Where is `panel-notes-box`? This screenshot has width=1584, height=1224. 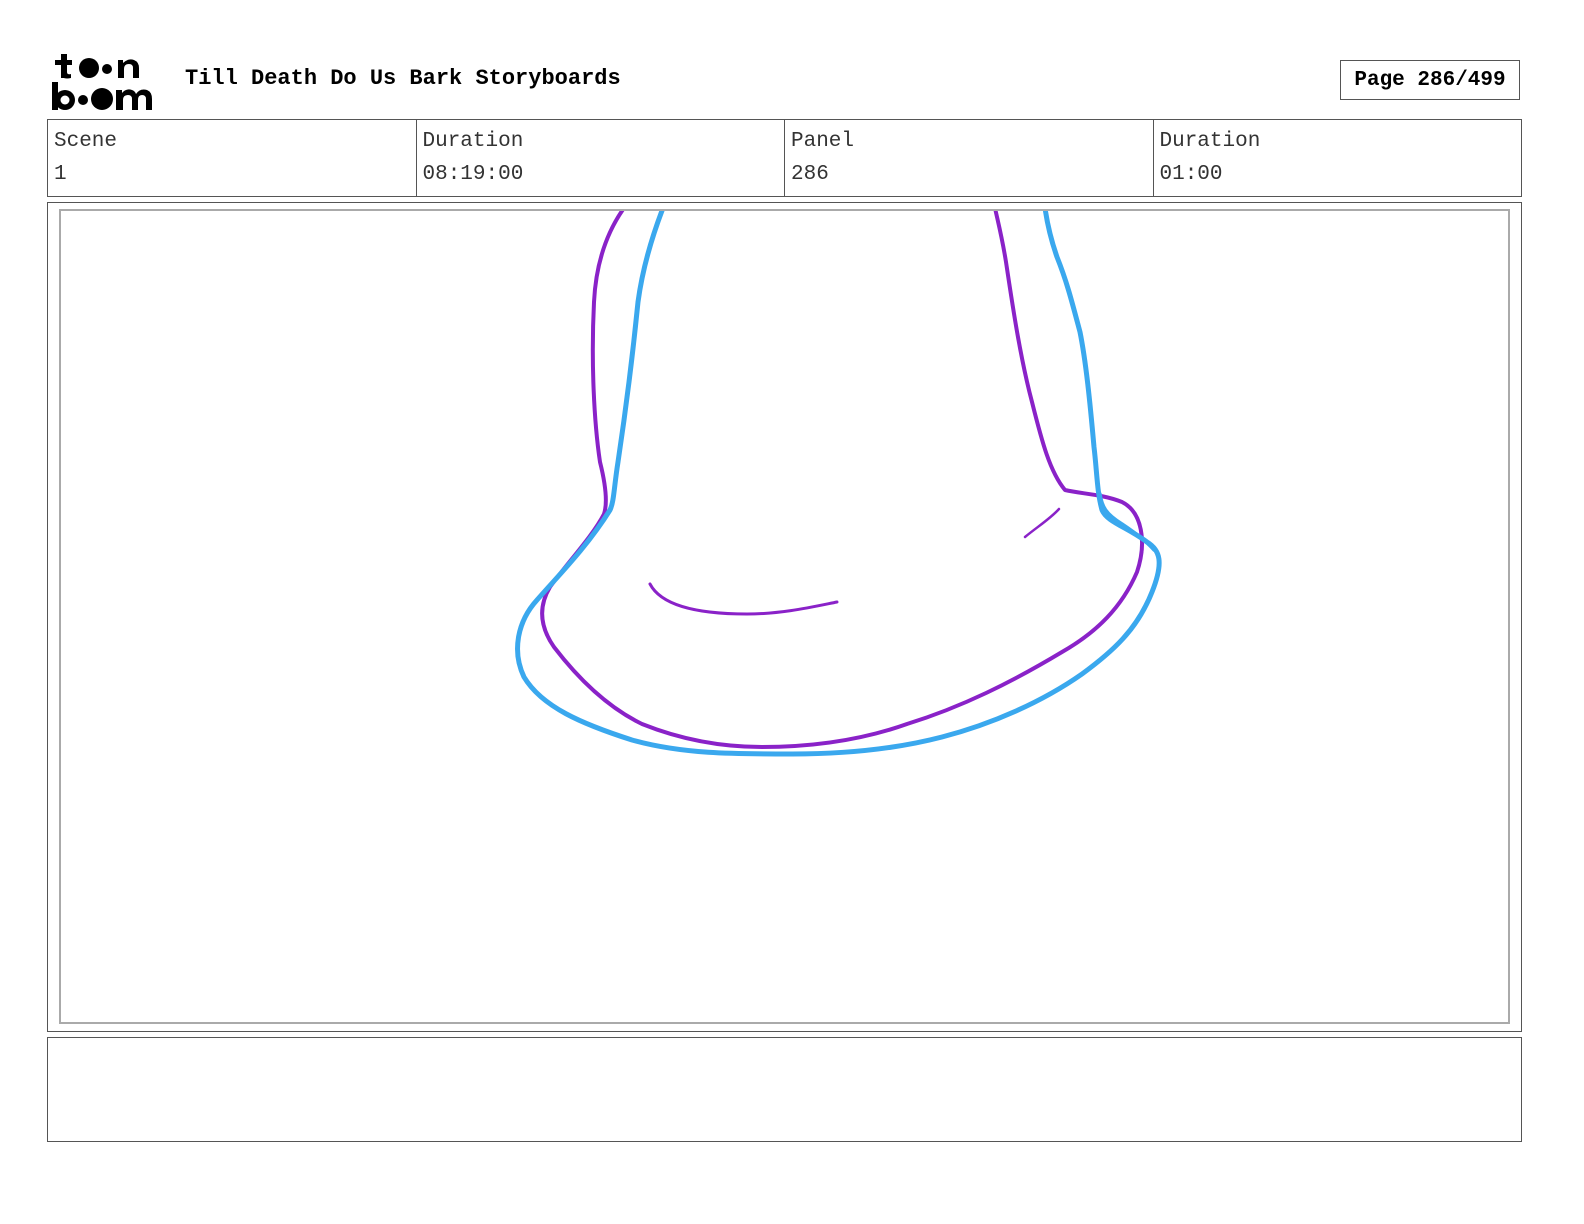 panel-notes-box is located at coordinates (784, 1089).